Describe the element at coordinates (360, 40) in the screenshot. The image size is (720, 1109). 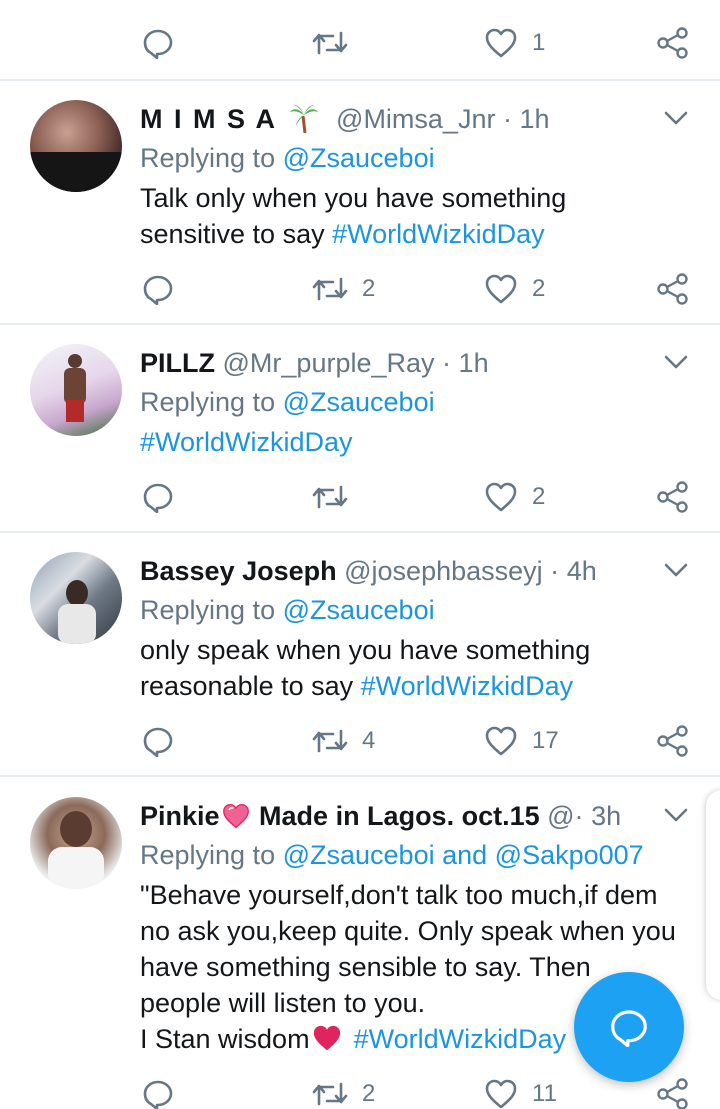
I see `previous-tweet-actions: 1` at that location.